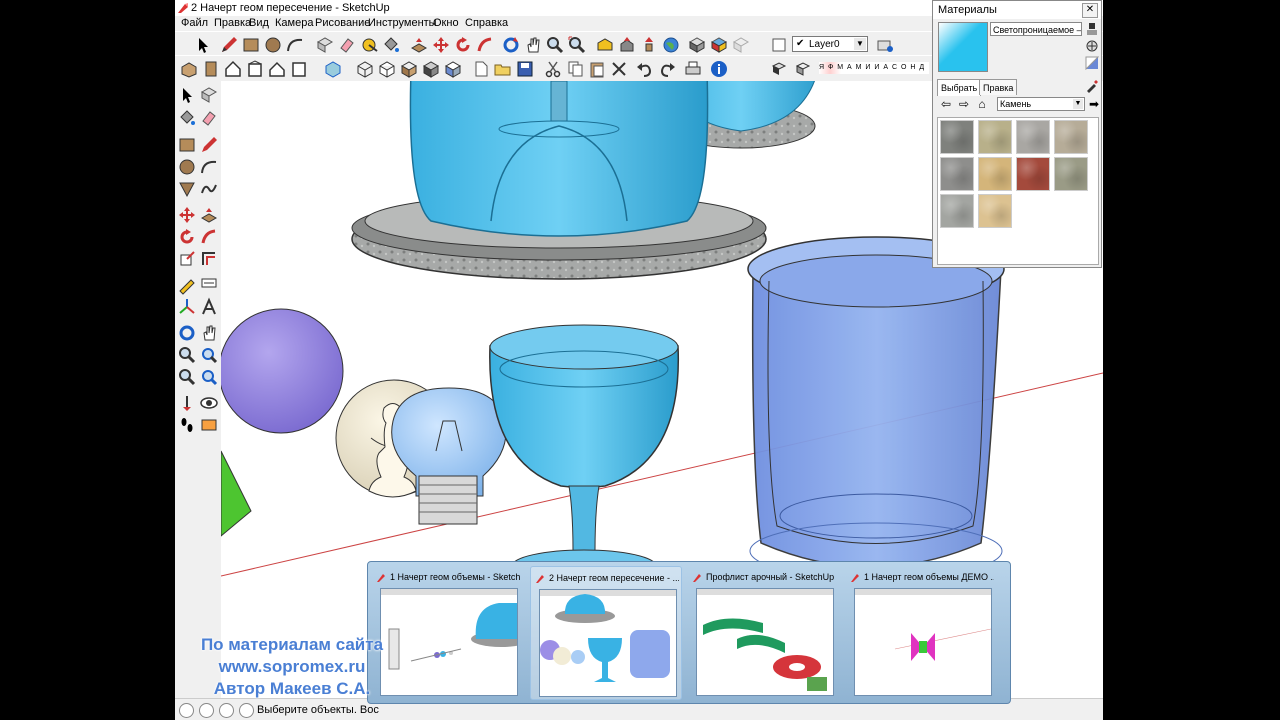 This screenshot has width=1280, height=720. Describe the element at coordinates (333, 69) in the screenshot. I see `xray-button` at that location.